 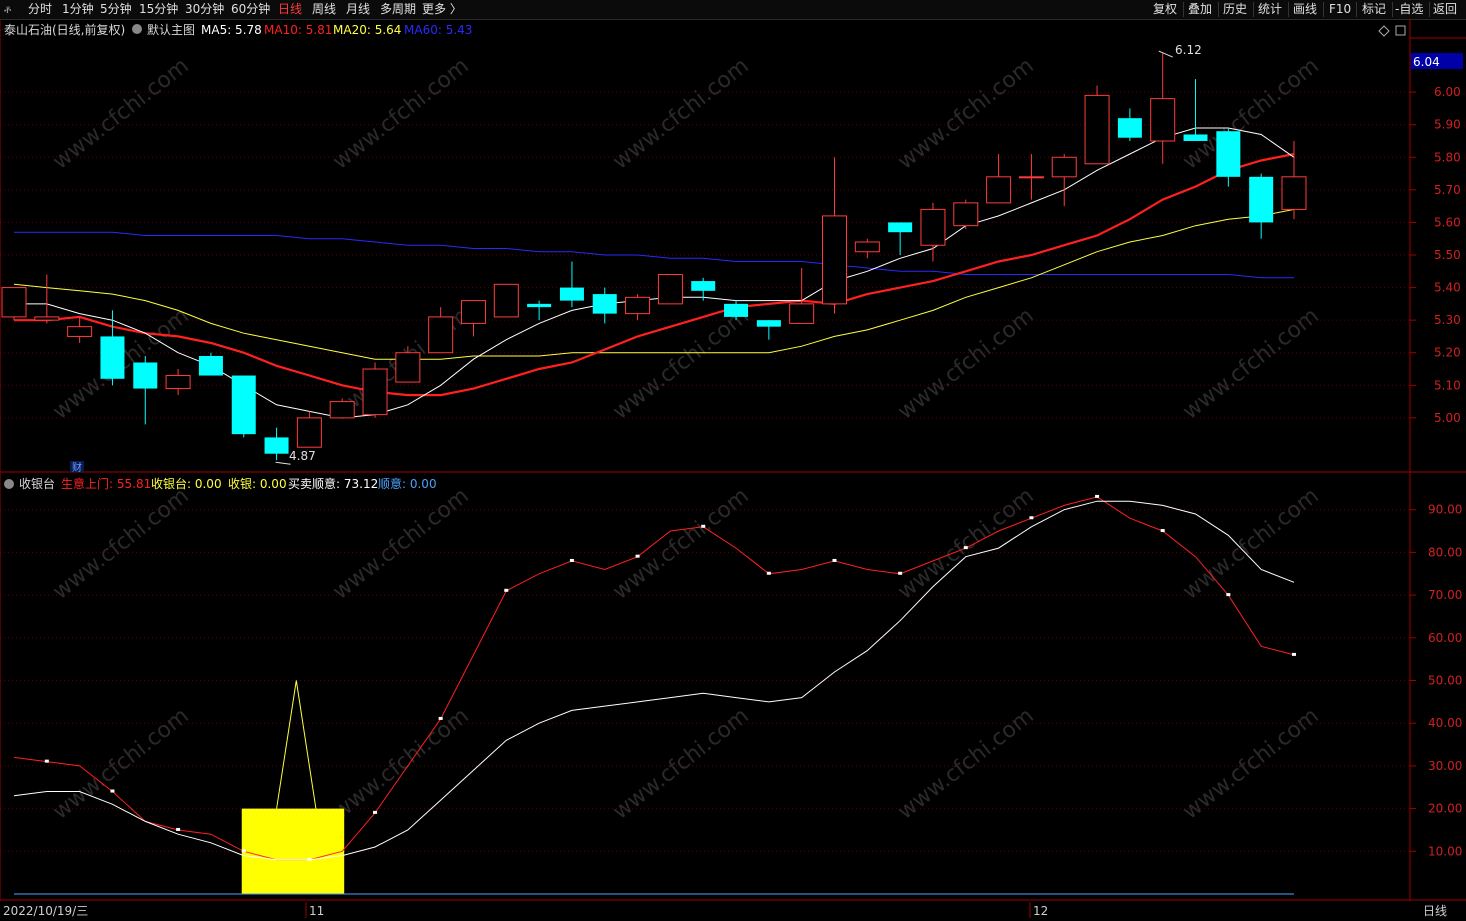 What do you see at coordinates (1445, 595) in the screenshot?
I see `indicator-tick-label: 70.00` at bounding box center [1445, 595].